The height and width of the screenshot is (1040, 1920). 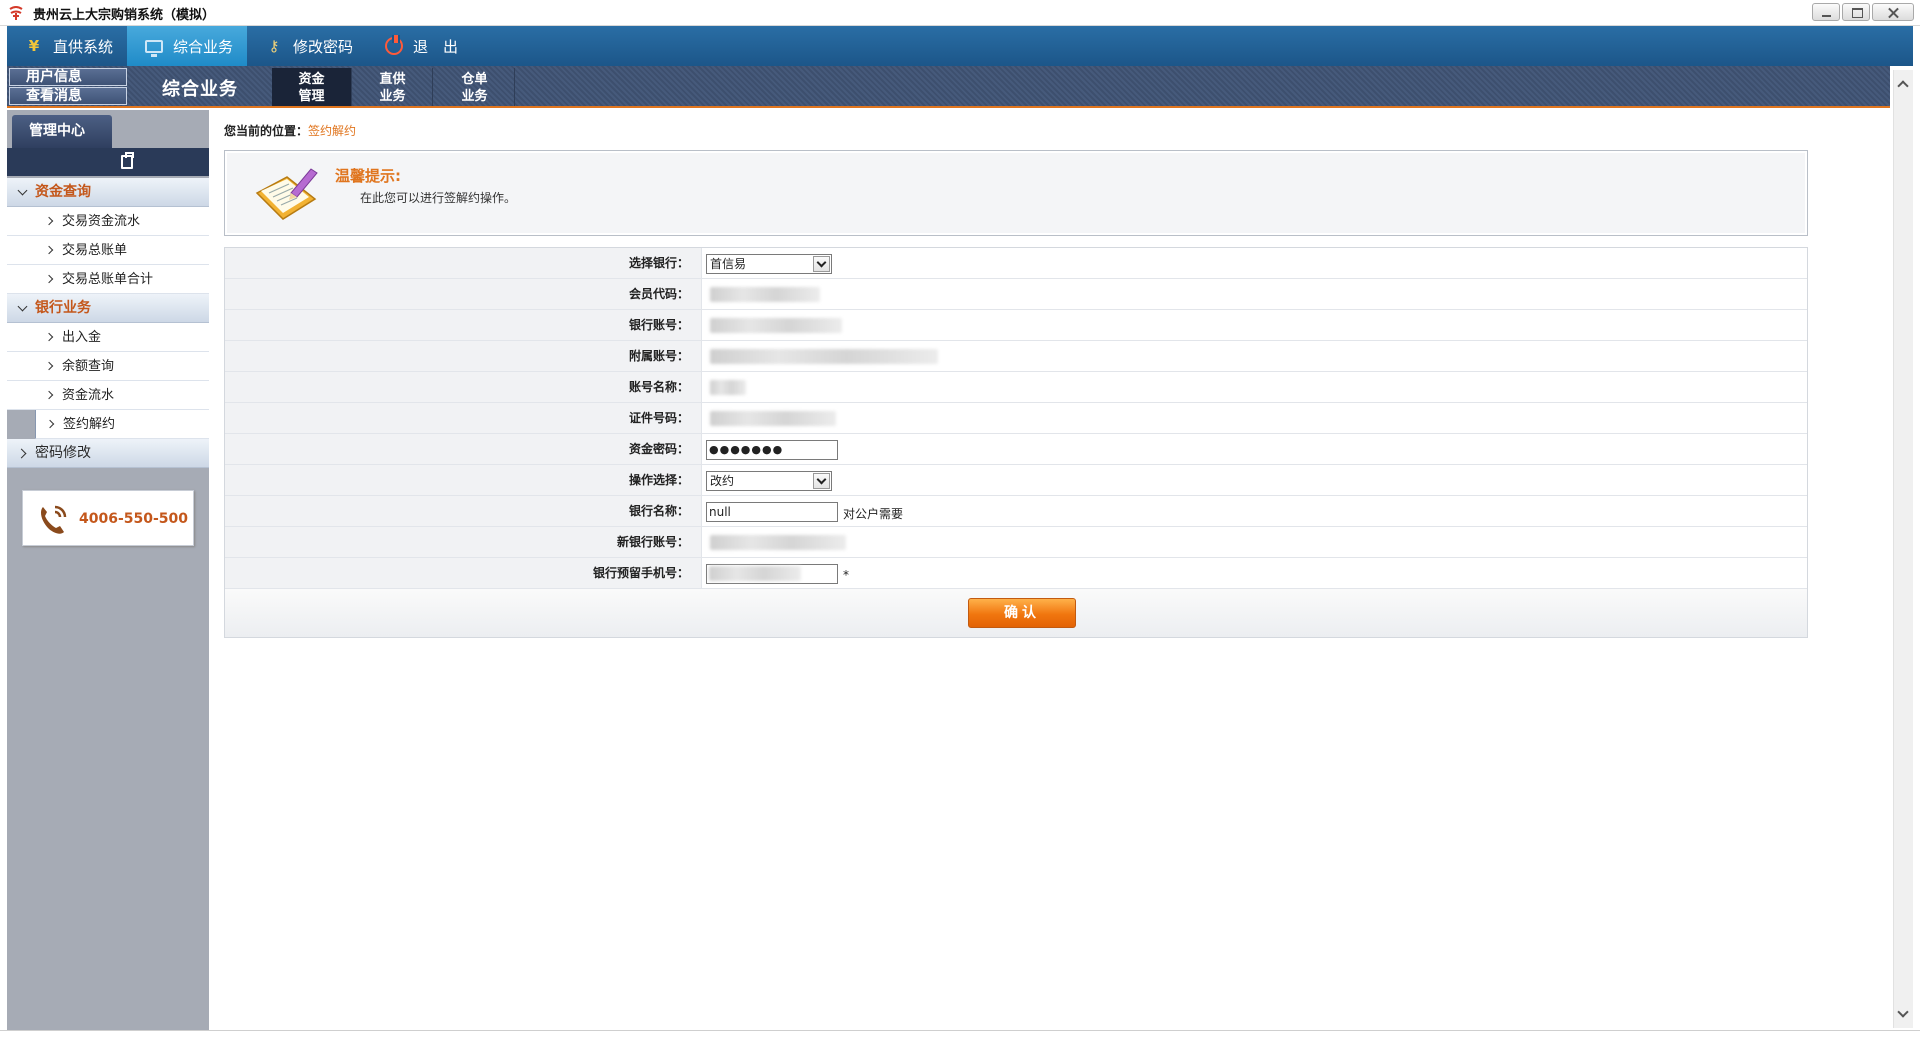 What do you see at coordinates (62, 131) in the screenshot?
I see `sidebar-tab-management-center: 管理中心` at bounding box center [62, 131].